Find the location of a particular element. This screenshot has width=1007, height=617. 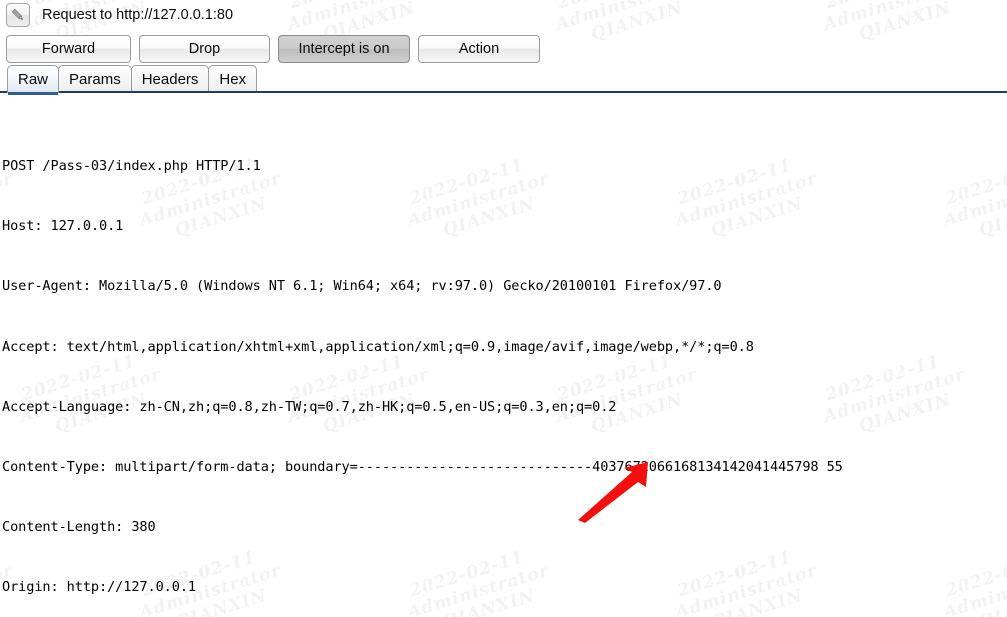

window-title: Request to http://127.0.0.1:80 is located at coordinates (138, 15).